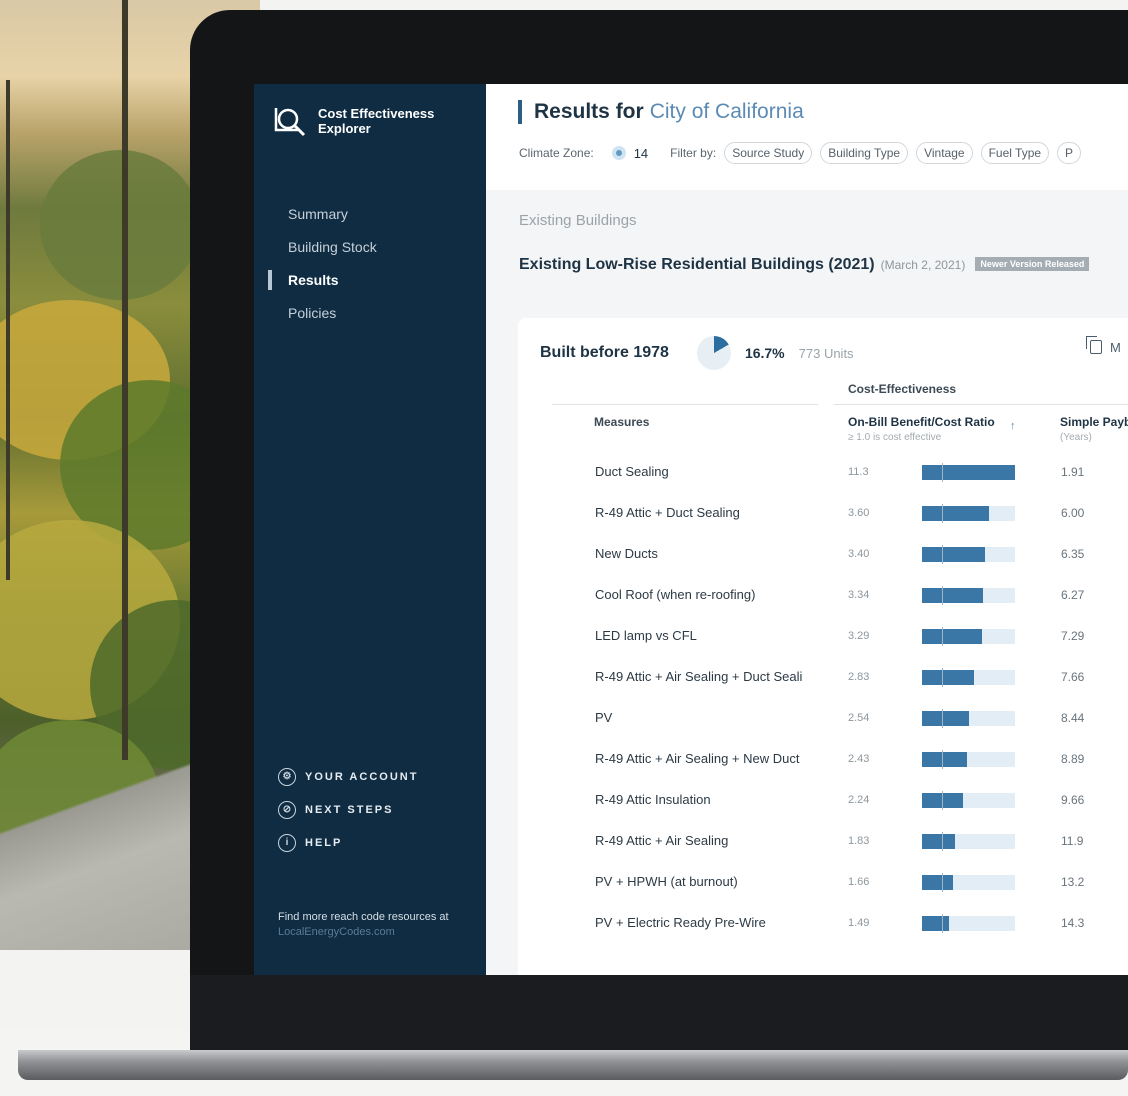 This screenshot has width=1128, height=1096. Describe the element at coordinates (556, 153) in the screenshot. I see `climate-zone-label: Climate Zone:` at that location.